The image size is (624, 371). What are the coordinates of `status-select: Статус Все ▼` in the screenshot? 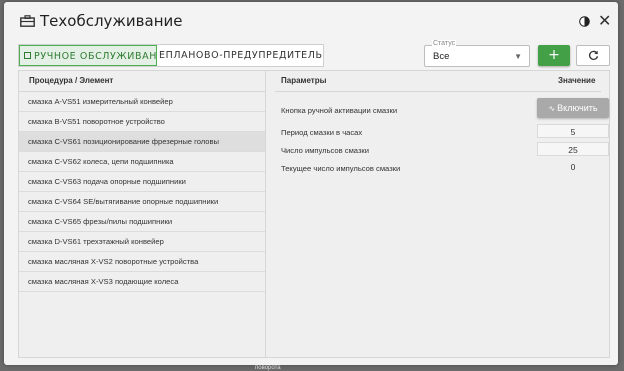 It's located at (477, 53).